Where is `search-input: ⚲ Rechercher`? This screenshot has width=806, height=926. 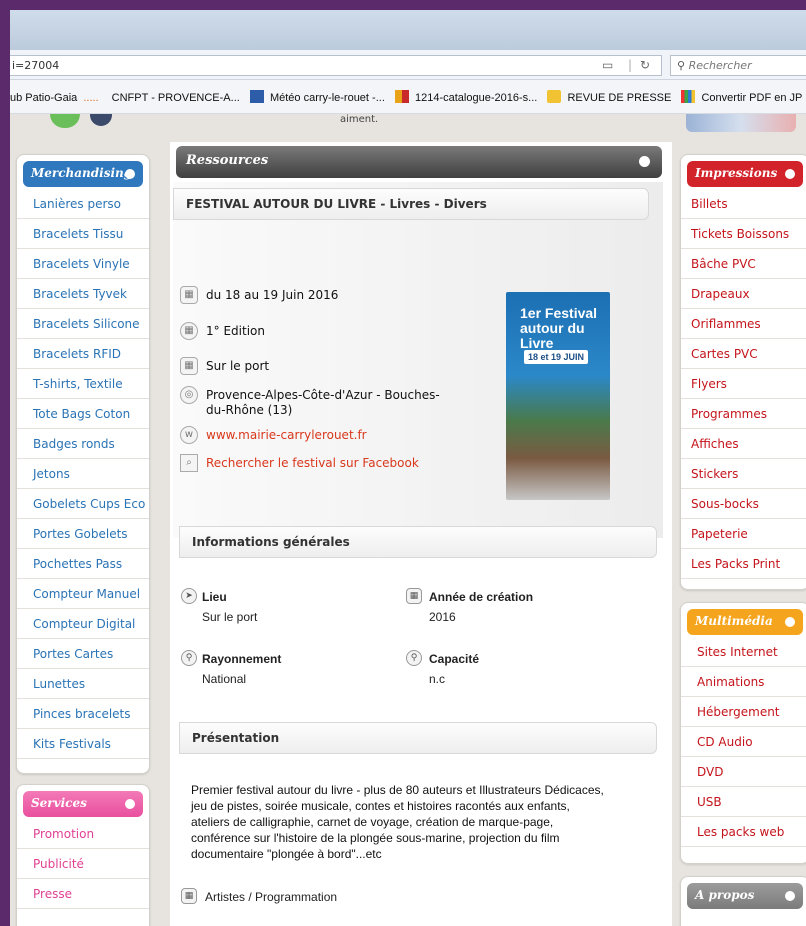
search-input: ⚲ Rechercher is located at coordinates (738, 65).